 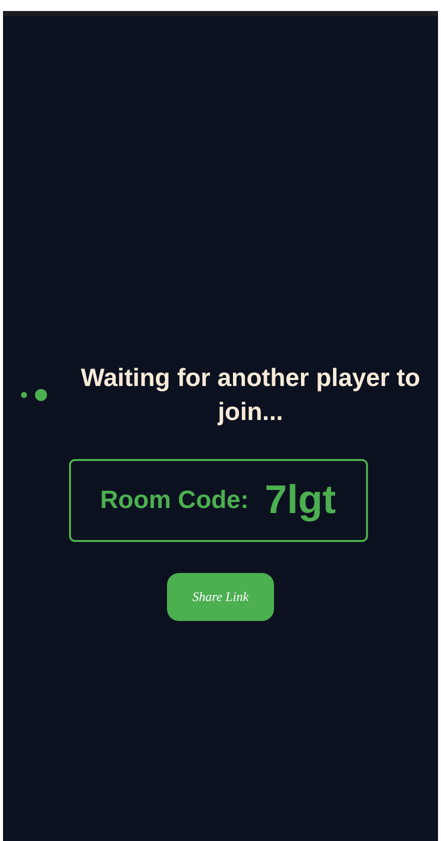 I want to click on share-link-button: Share Link, so click(x=220, y=597).